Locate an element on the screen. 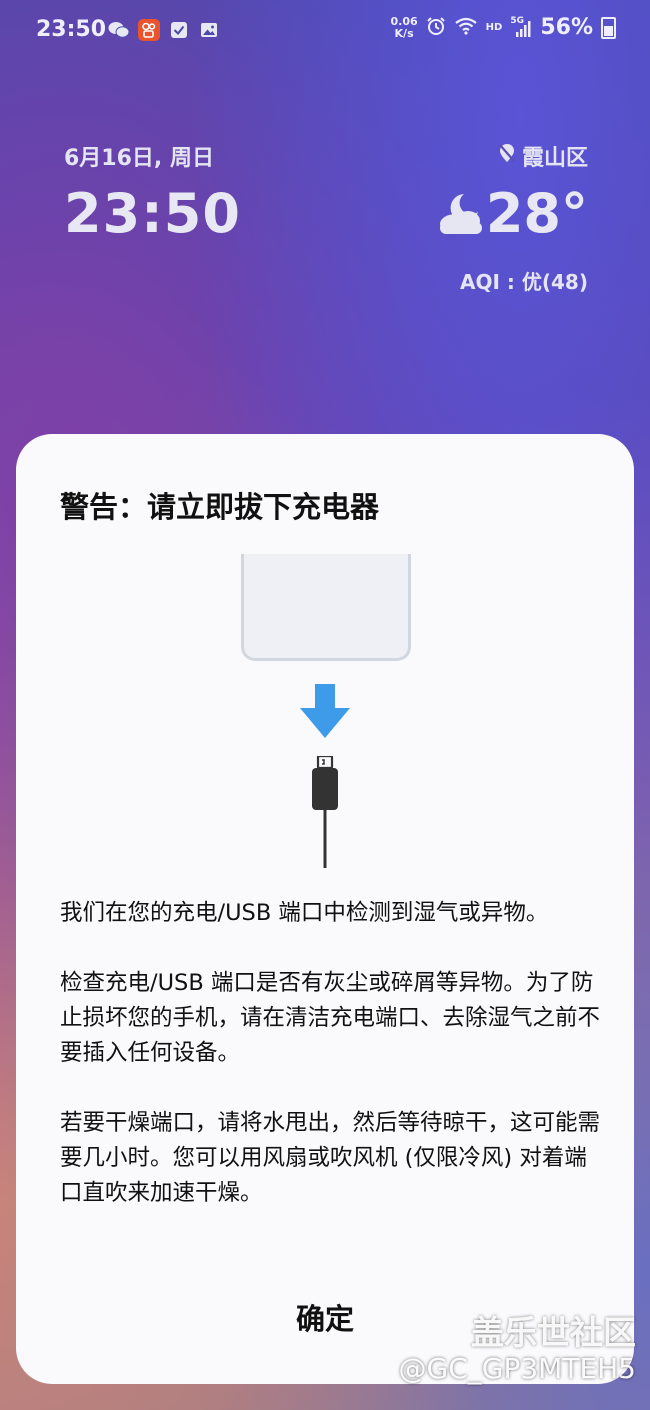 This screenshot has height=1410, width=650. temperature: 28° is located at coordinates (537, 213).